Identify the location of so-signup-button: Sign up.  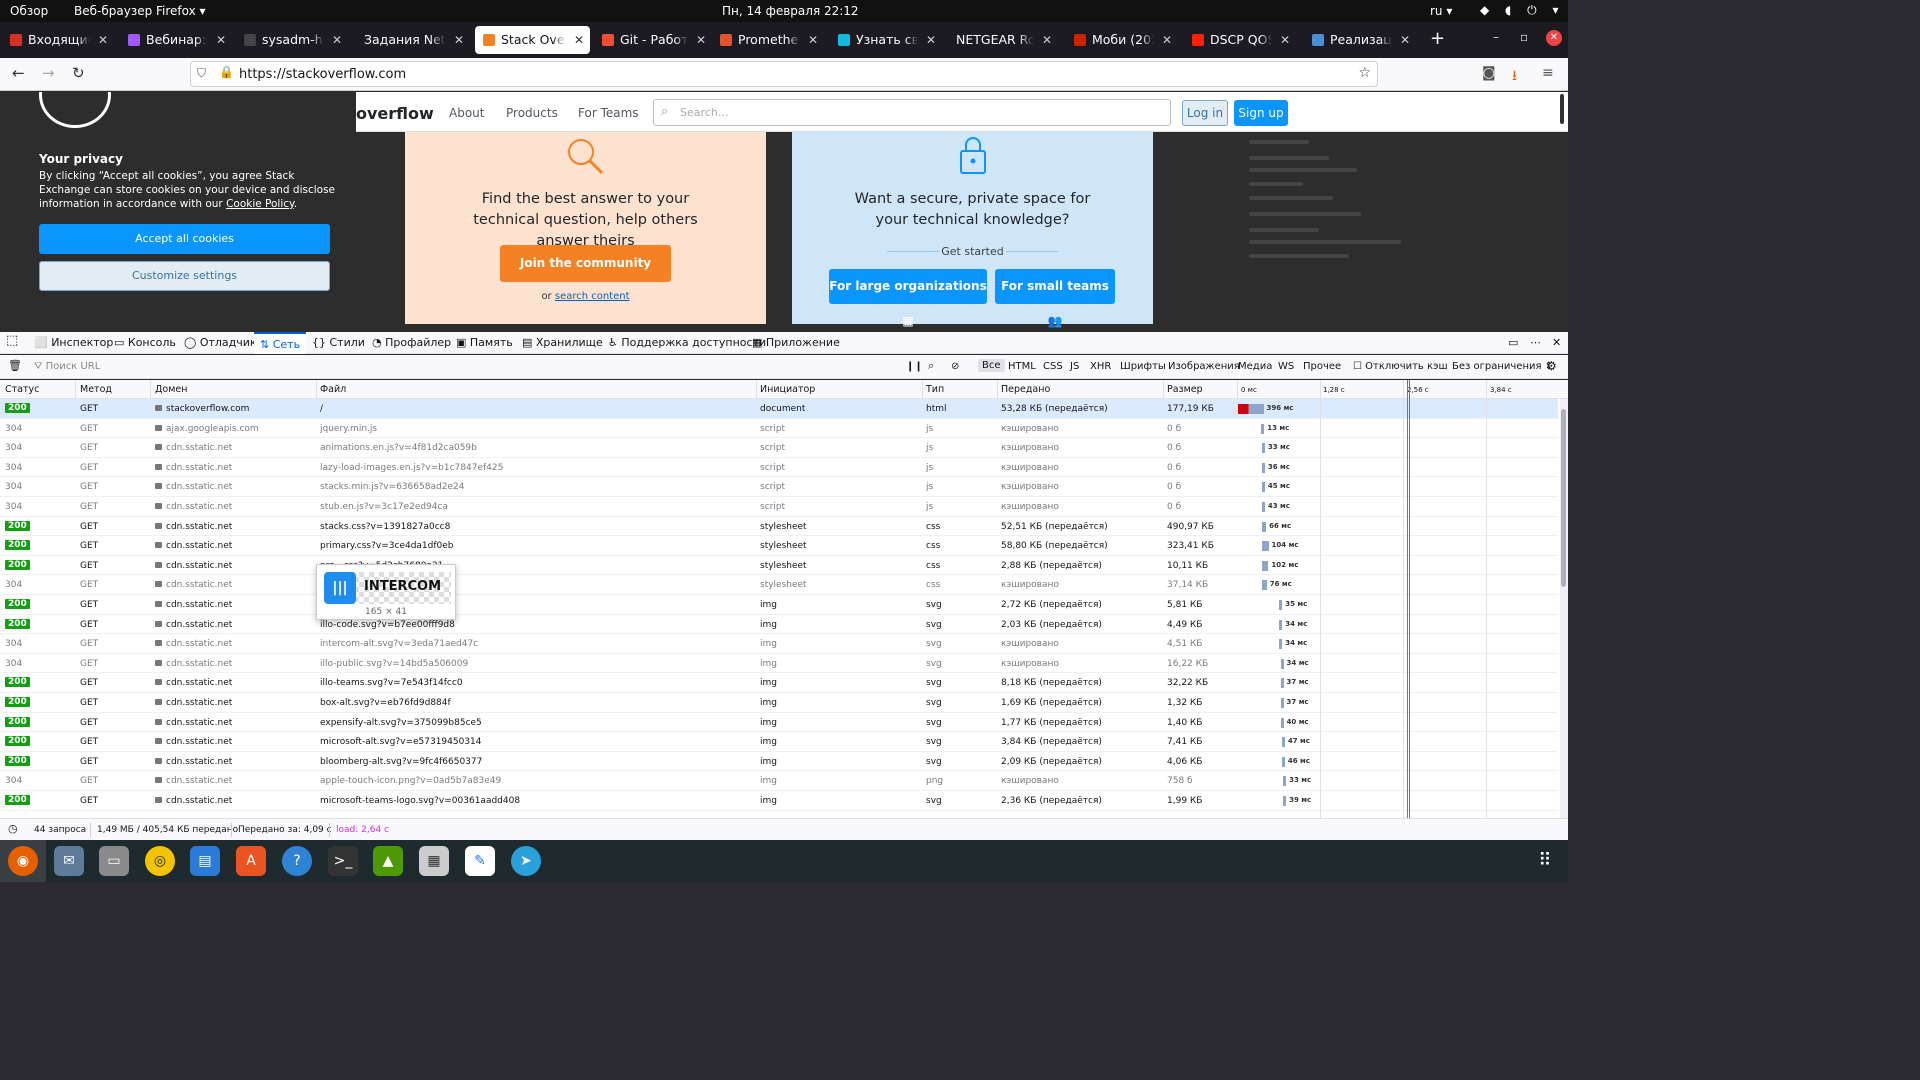
(1261, 113).